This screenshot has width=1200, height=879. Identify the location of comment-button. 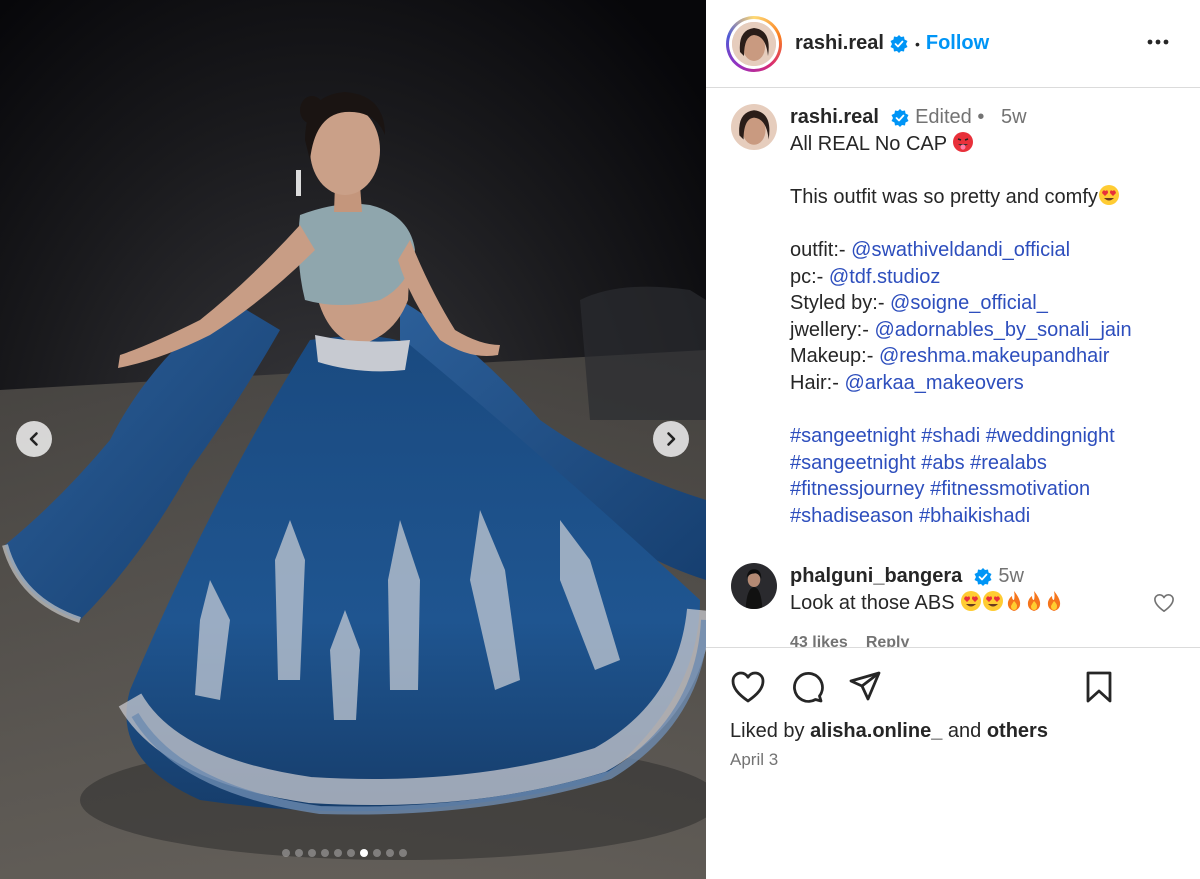
(807, 689).